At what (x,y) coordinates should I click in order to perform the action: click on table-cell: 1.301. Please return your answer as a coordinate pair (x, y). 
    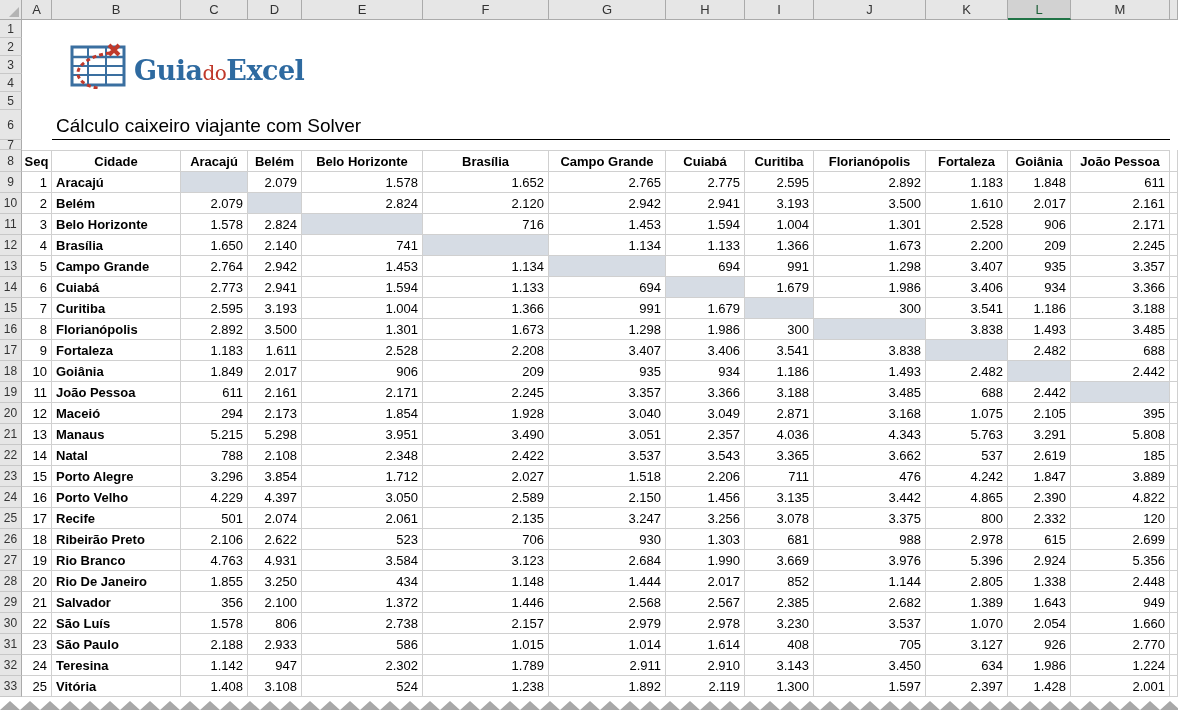
    Looking at the image, I should click on (870, 224).